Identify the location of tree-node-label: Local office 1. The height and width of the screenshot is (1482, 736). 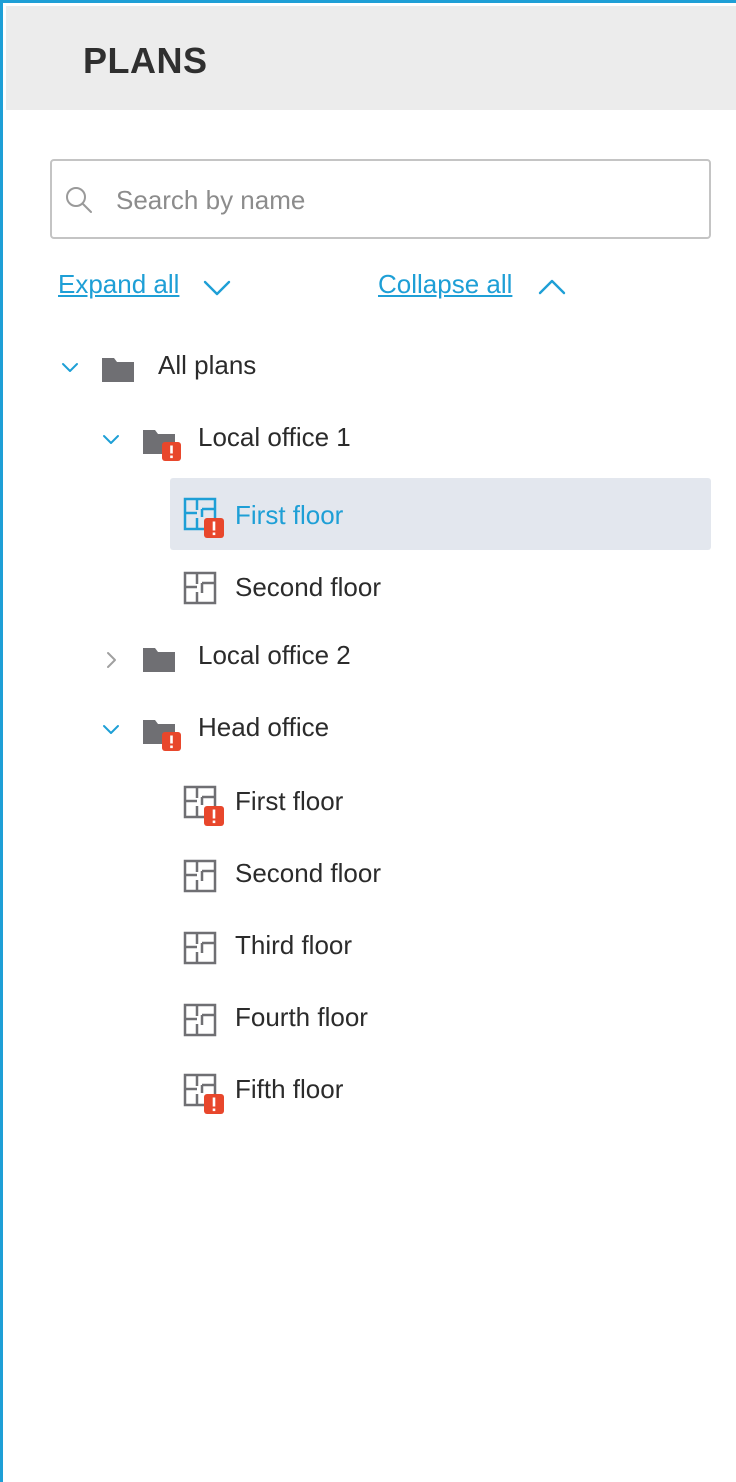
(274, 437).